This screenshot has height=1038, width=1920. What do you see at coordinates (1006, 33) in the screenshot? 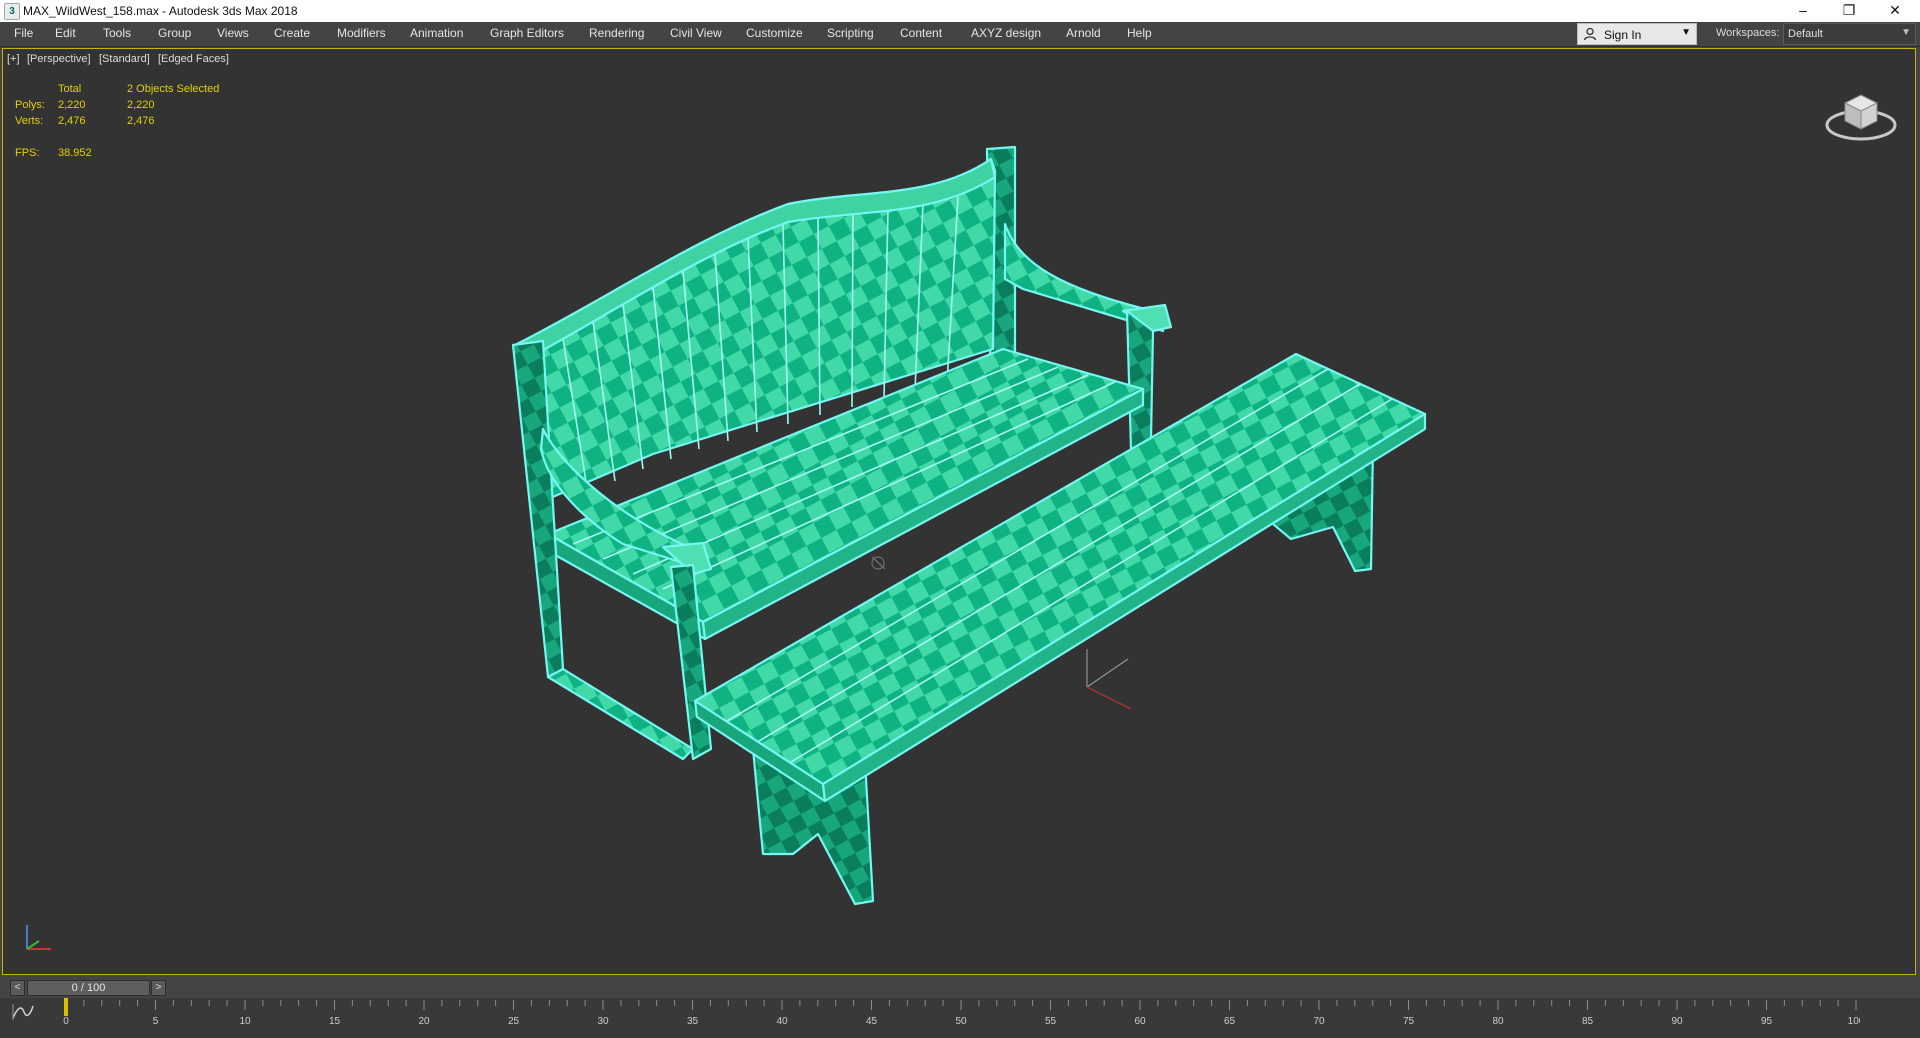
I see `menu-axyz-design: AXYZ design` at bounding box center [1006, 33].